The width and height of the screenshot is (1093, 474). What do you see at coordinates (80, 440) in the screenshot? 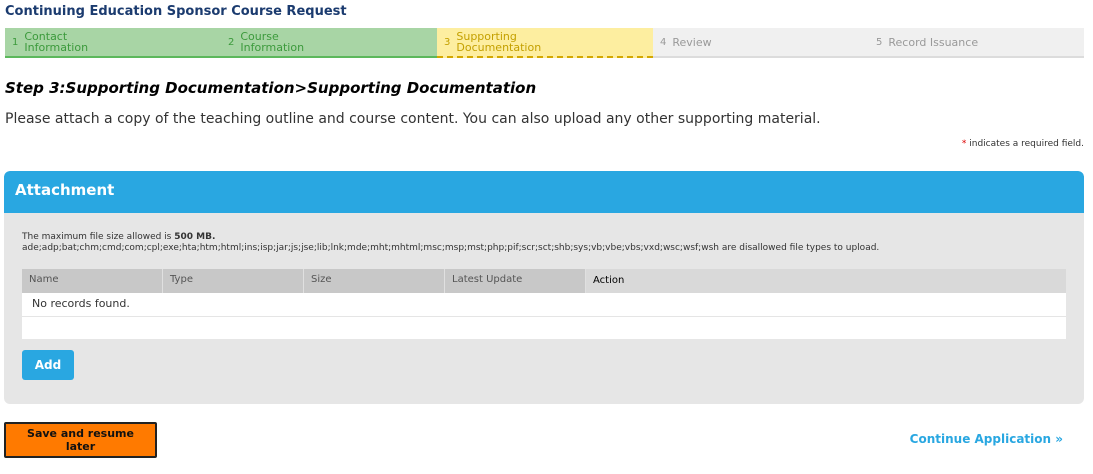
I see `save-and-resume-later-button: Save and resume later` at bounding box center [80, 440].